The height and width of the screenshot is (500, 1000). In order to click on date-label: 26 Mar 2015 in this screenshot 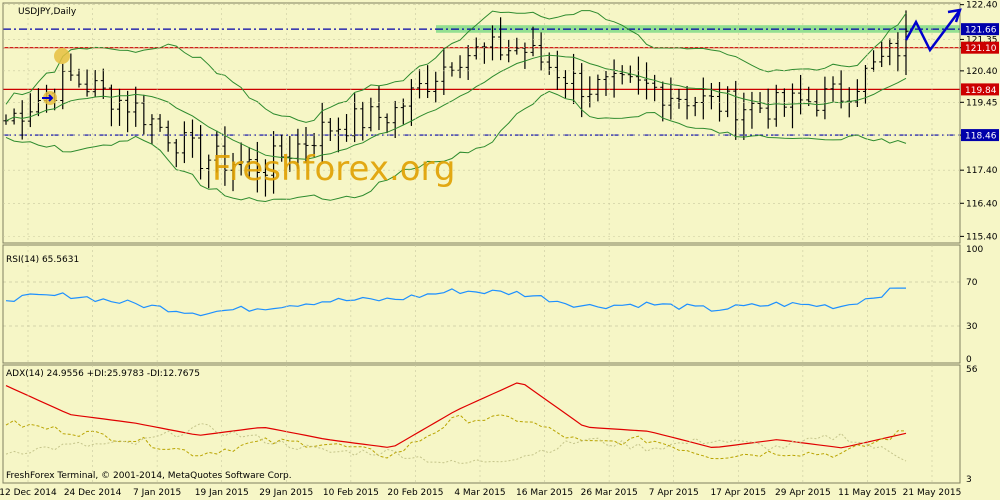, I will do `click(609, 493)`.